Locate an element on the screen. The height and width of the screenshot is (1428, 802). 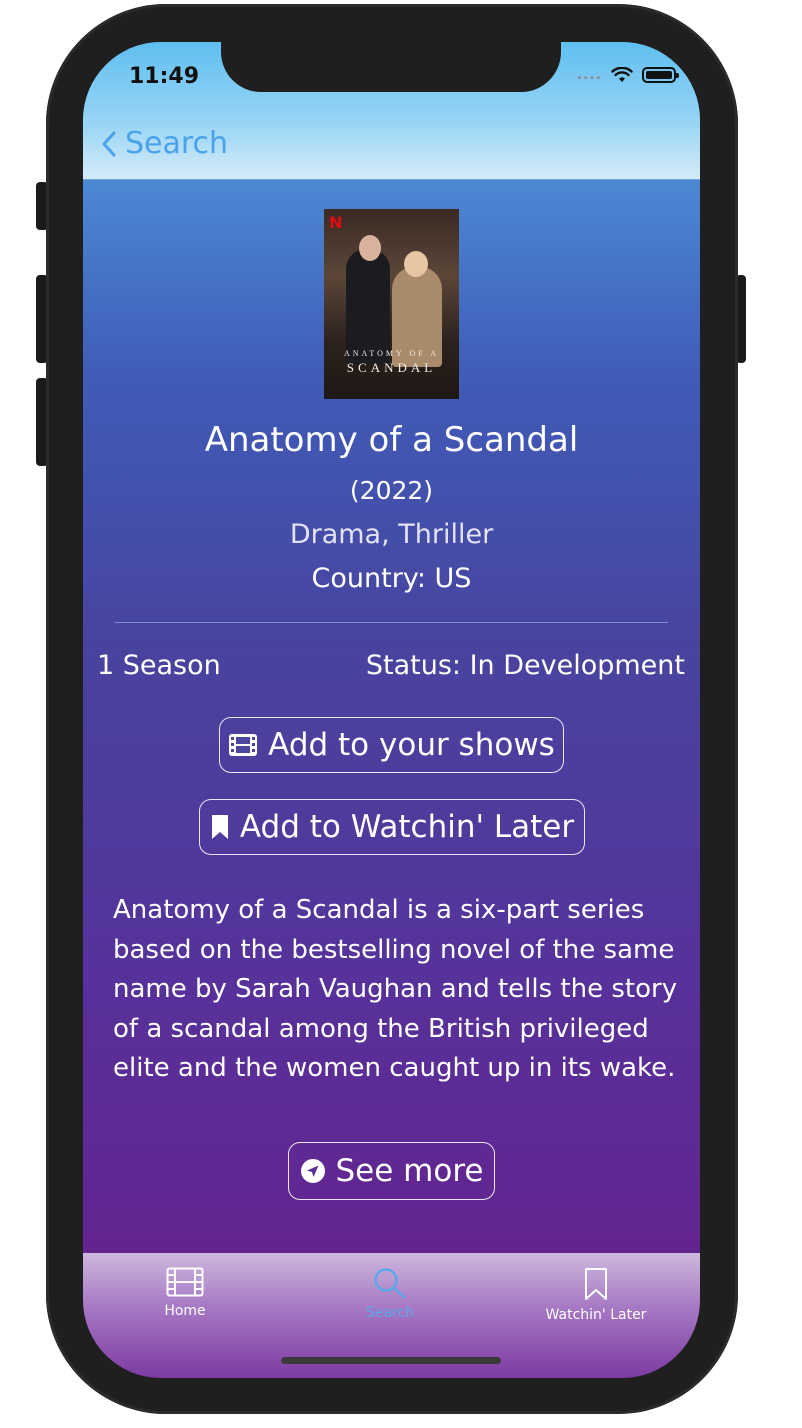
home-indicator is located at coordinates (391, 1360).